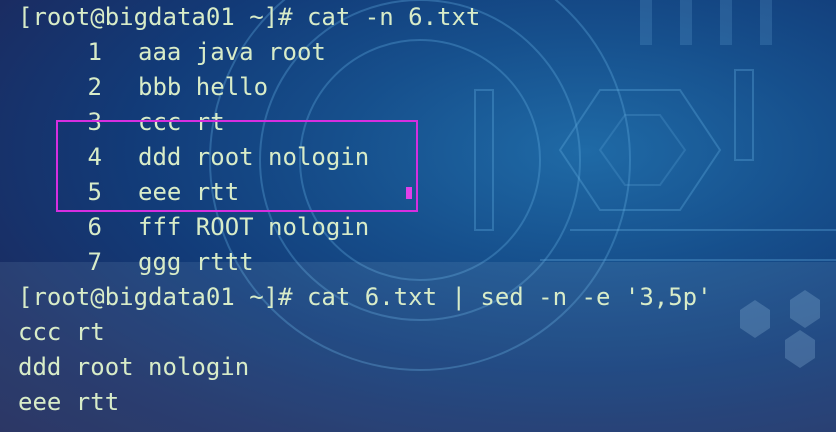 Image resolution: width=836 pixels, height=432 pixels. I want to click on terminal-output-line: ccc rt, so click(61, 332).